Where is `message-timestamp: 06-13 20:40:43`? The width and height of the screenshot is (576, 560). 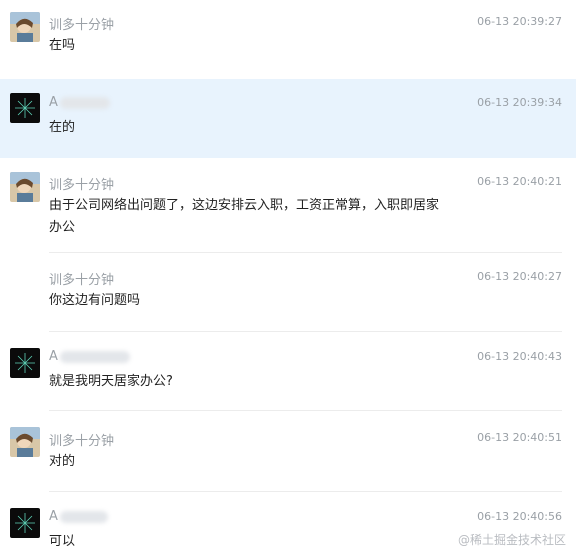
message-timestamp: 06-13 20:40:43 is located at coordinates (519, 356).